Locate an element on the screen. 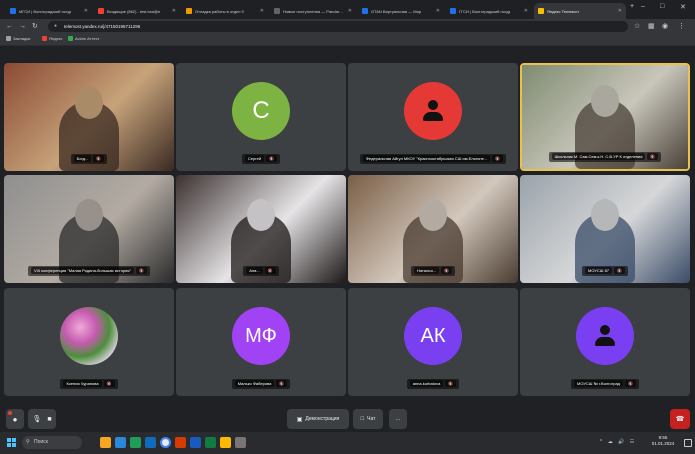 Image resolution: width=695 pixels, height=454 pixels. chat-label: Чат is located at coordinates (371, 419).